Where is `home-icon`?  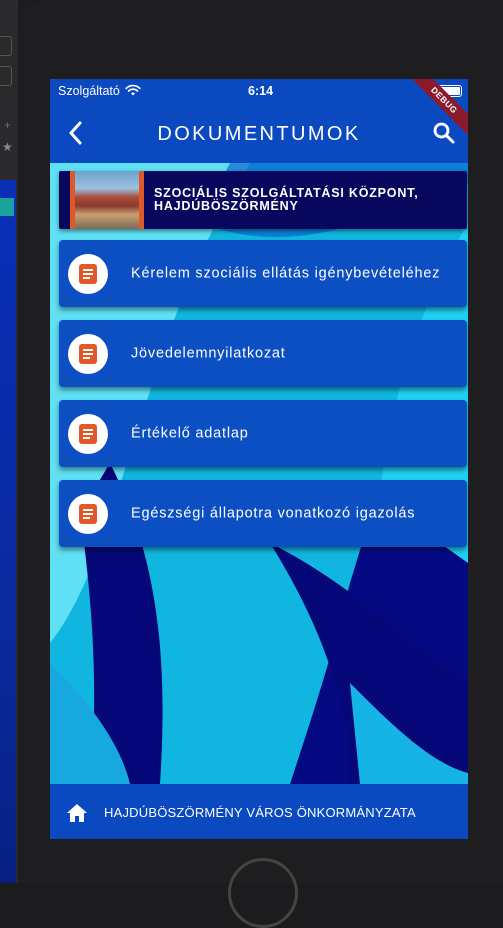 home-icon is located at coordinates (77, 813).